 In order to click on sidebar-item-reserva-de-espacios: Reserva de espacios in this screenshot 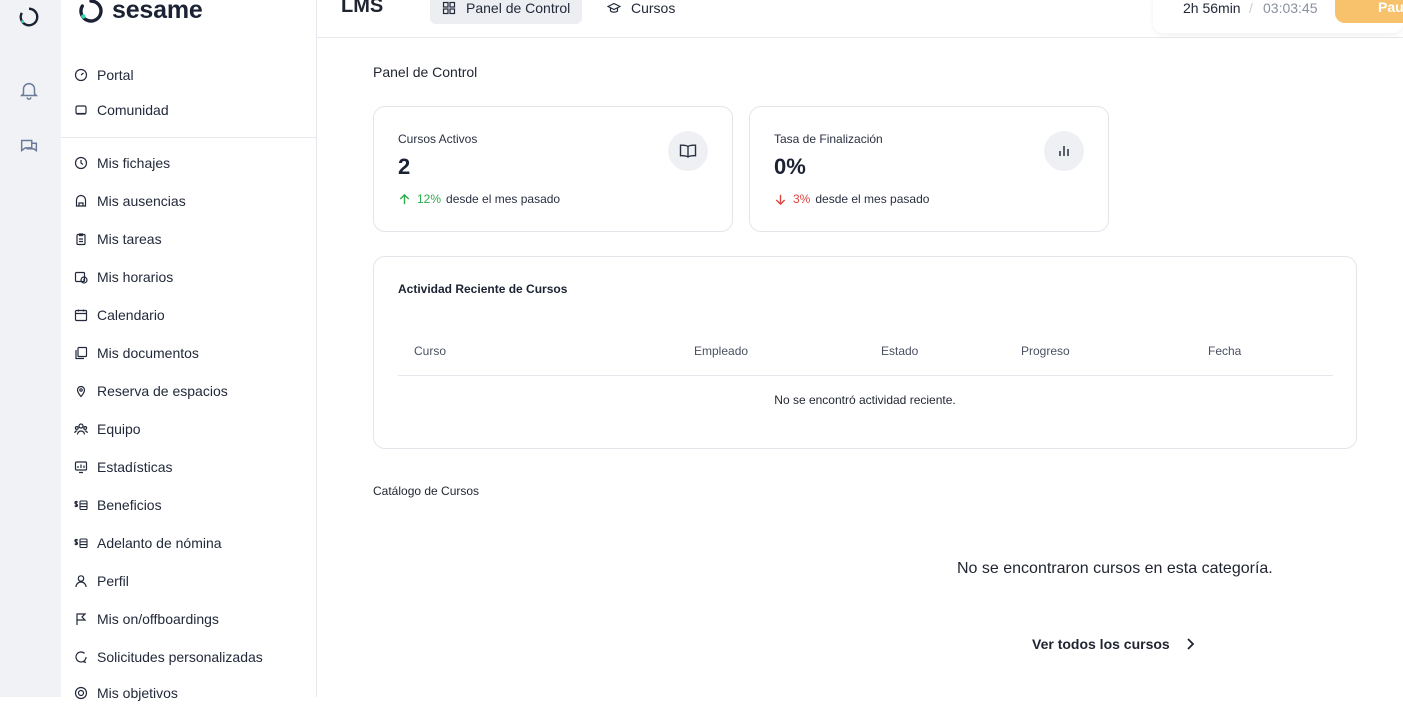, I will do `click(151, 391)`.